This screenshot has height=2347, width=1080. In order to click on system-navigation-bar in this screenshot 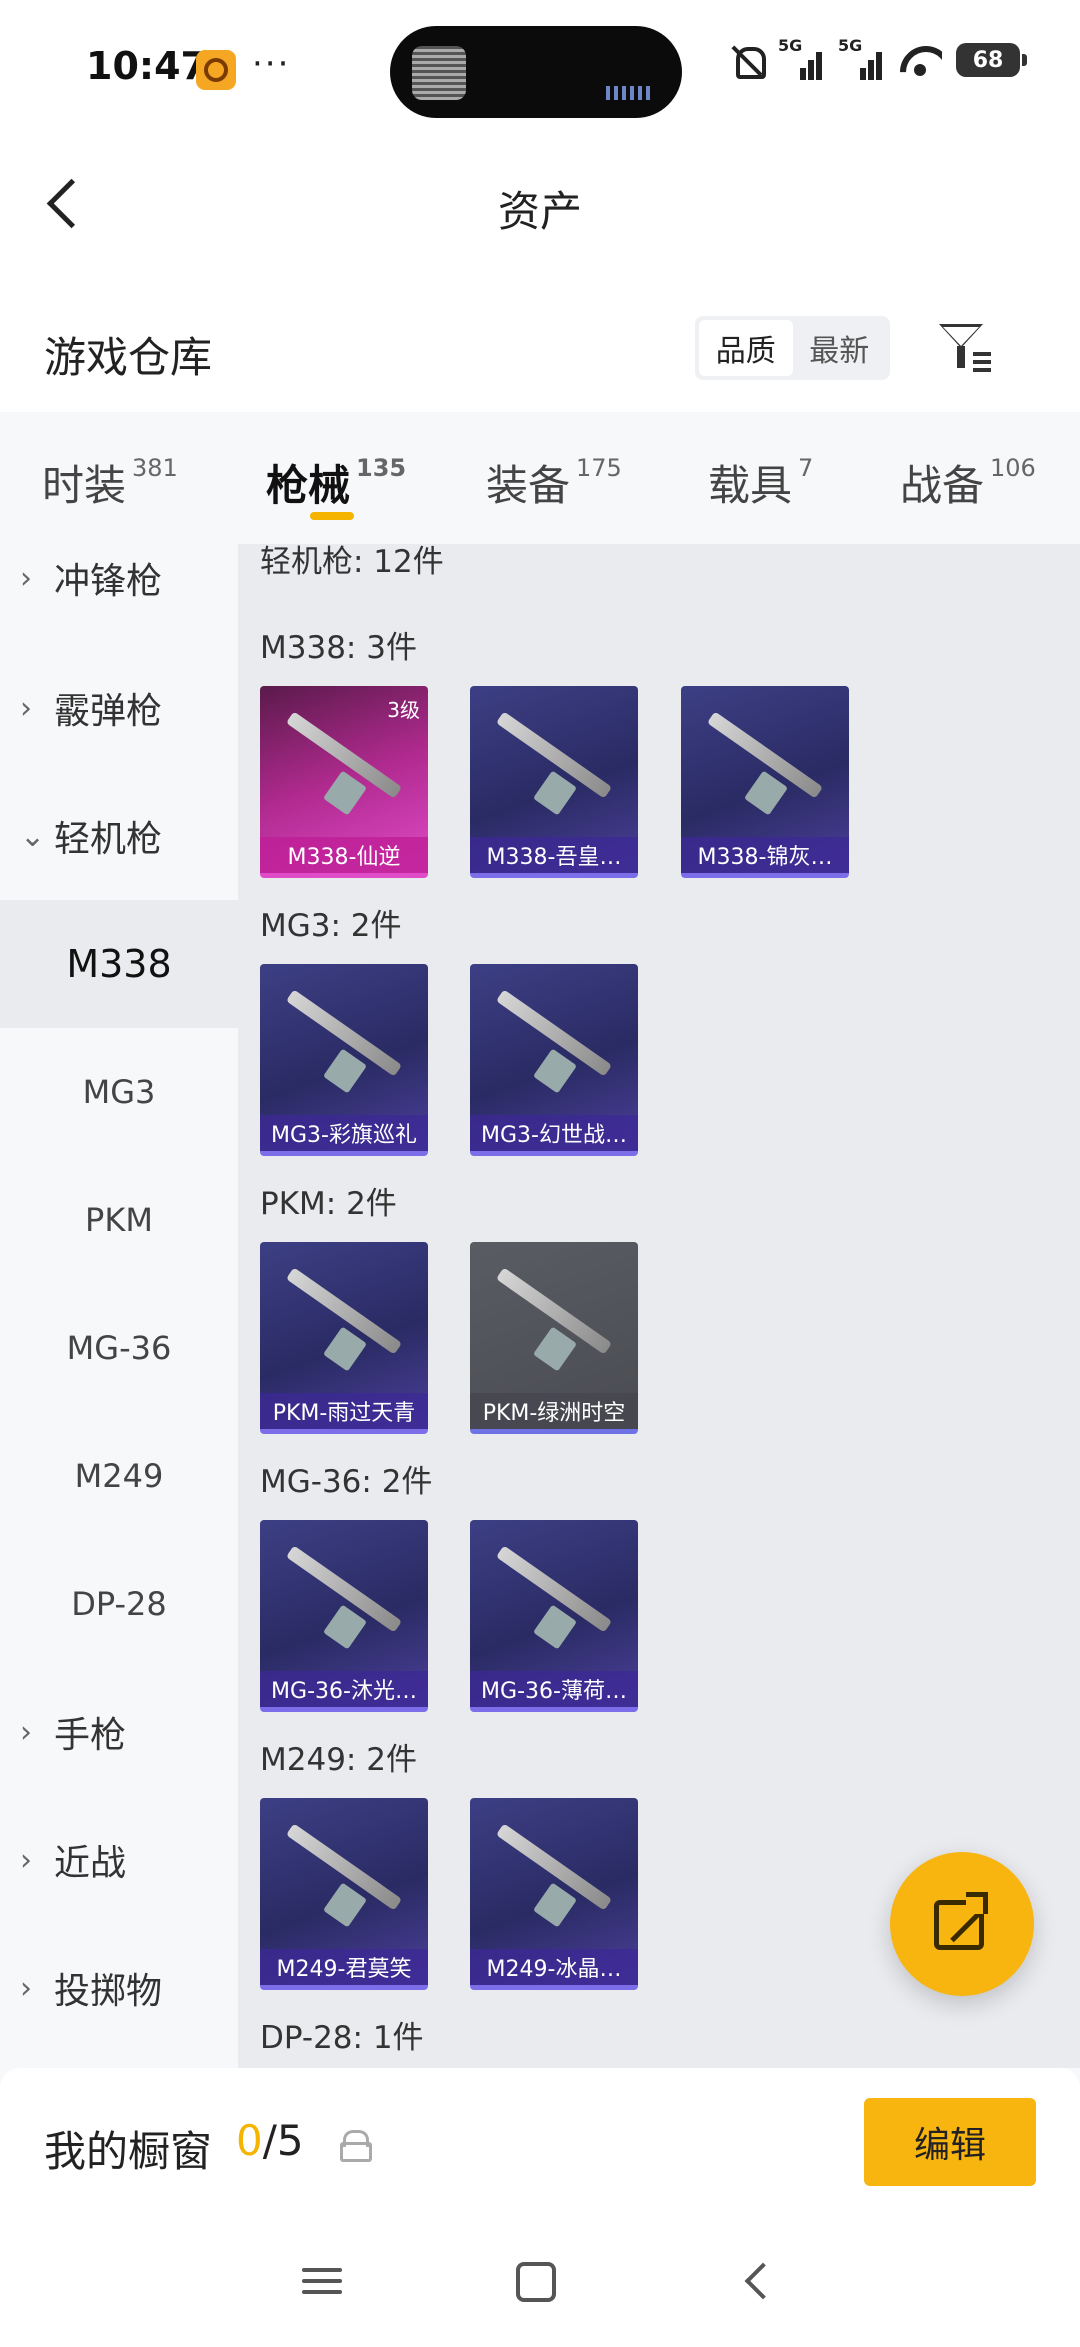, I will do `click(540, 2287)`.